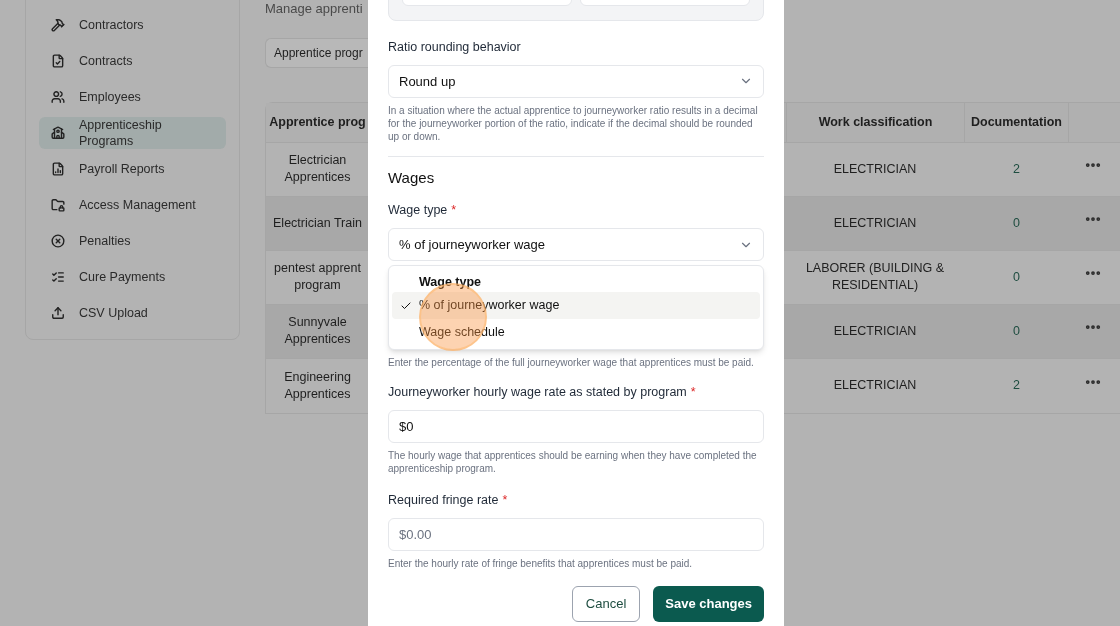 The height and width of the screenshot is (626, 1120). I want to click on column-header: Apprentice prog, so click(317, 122).